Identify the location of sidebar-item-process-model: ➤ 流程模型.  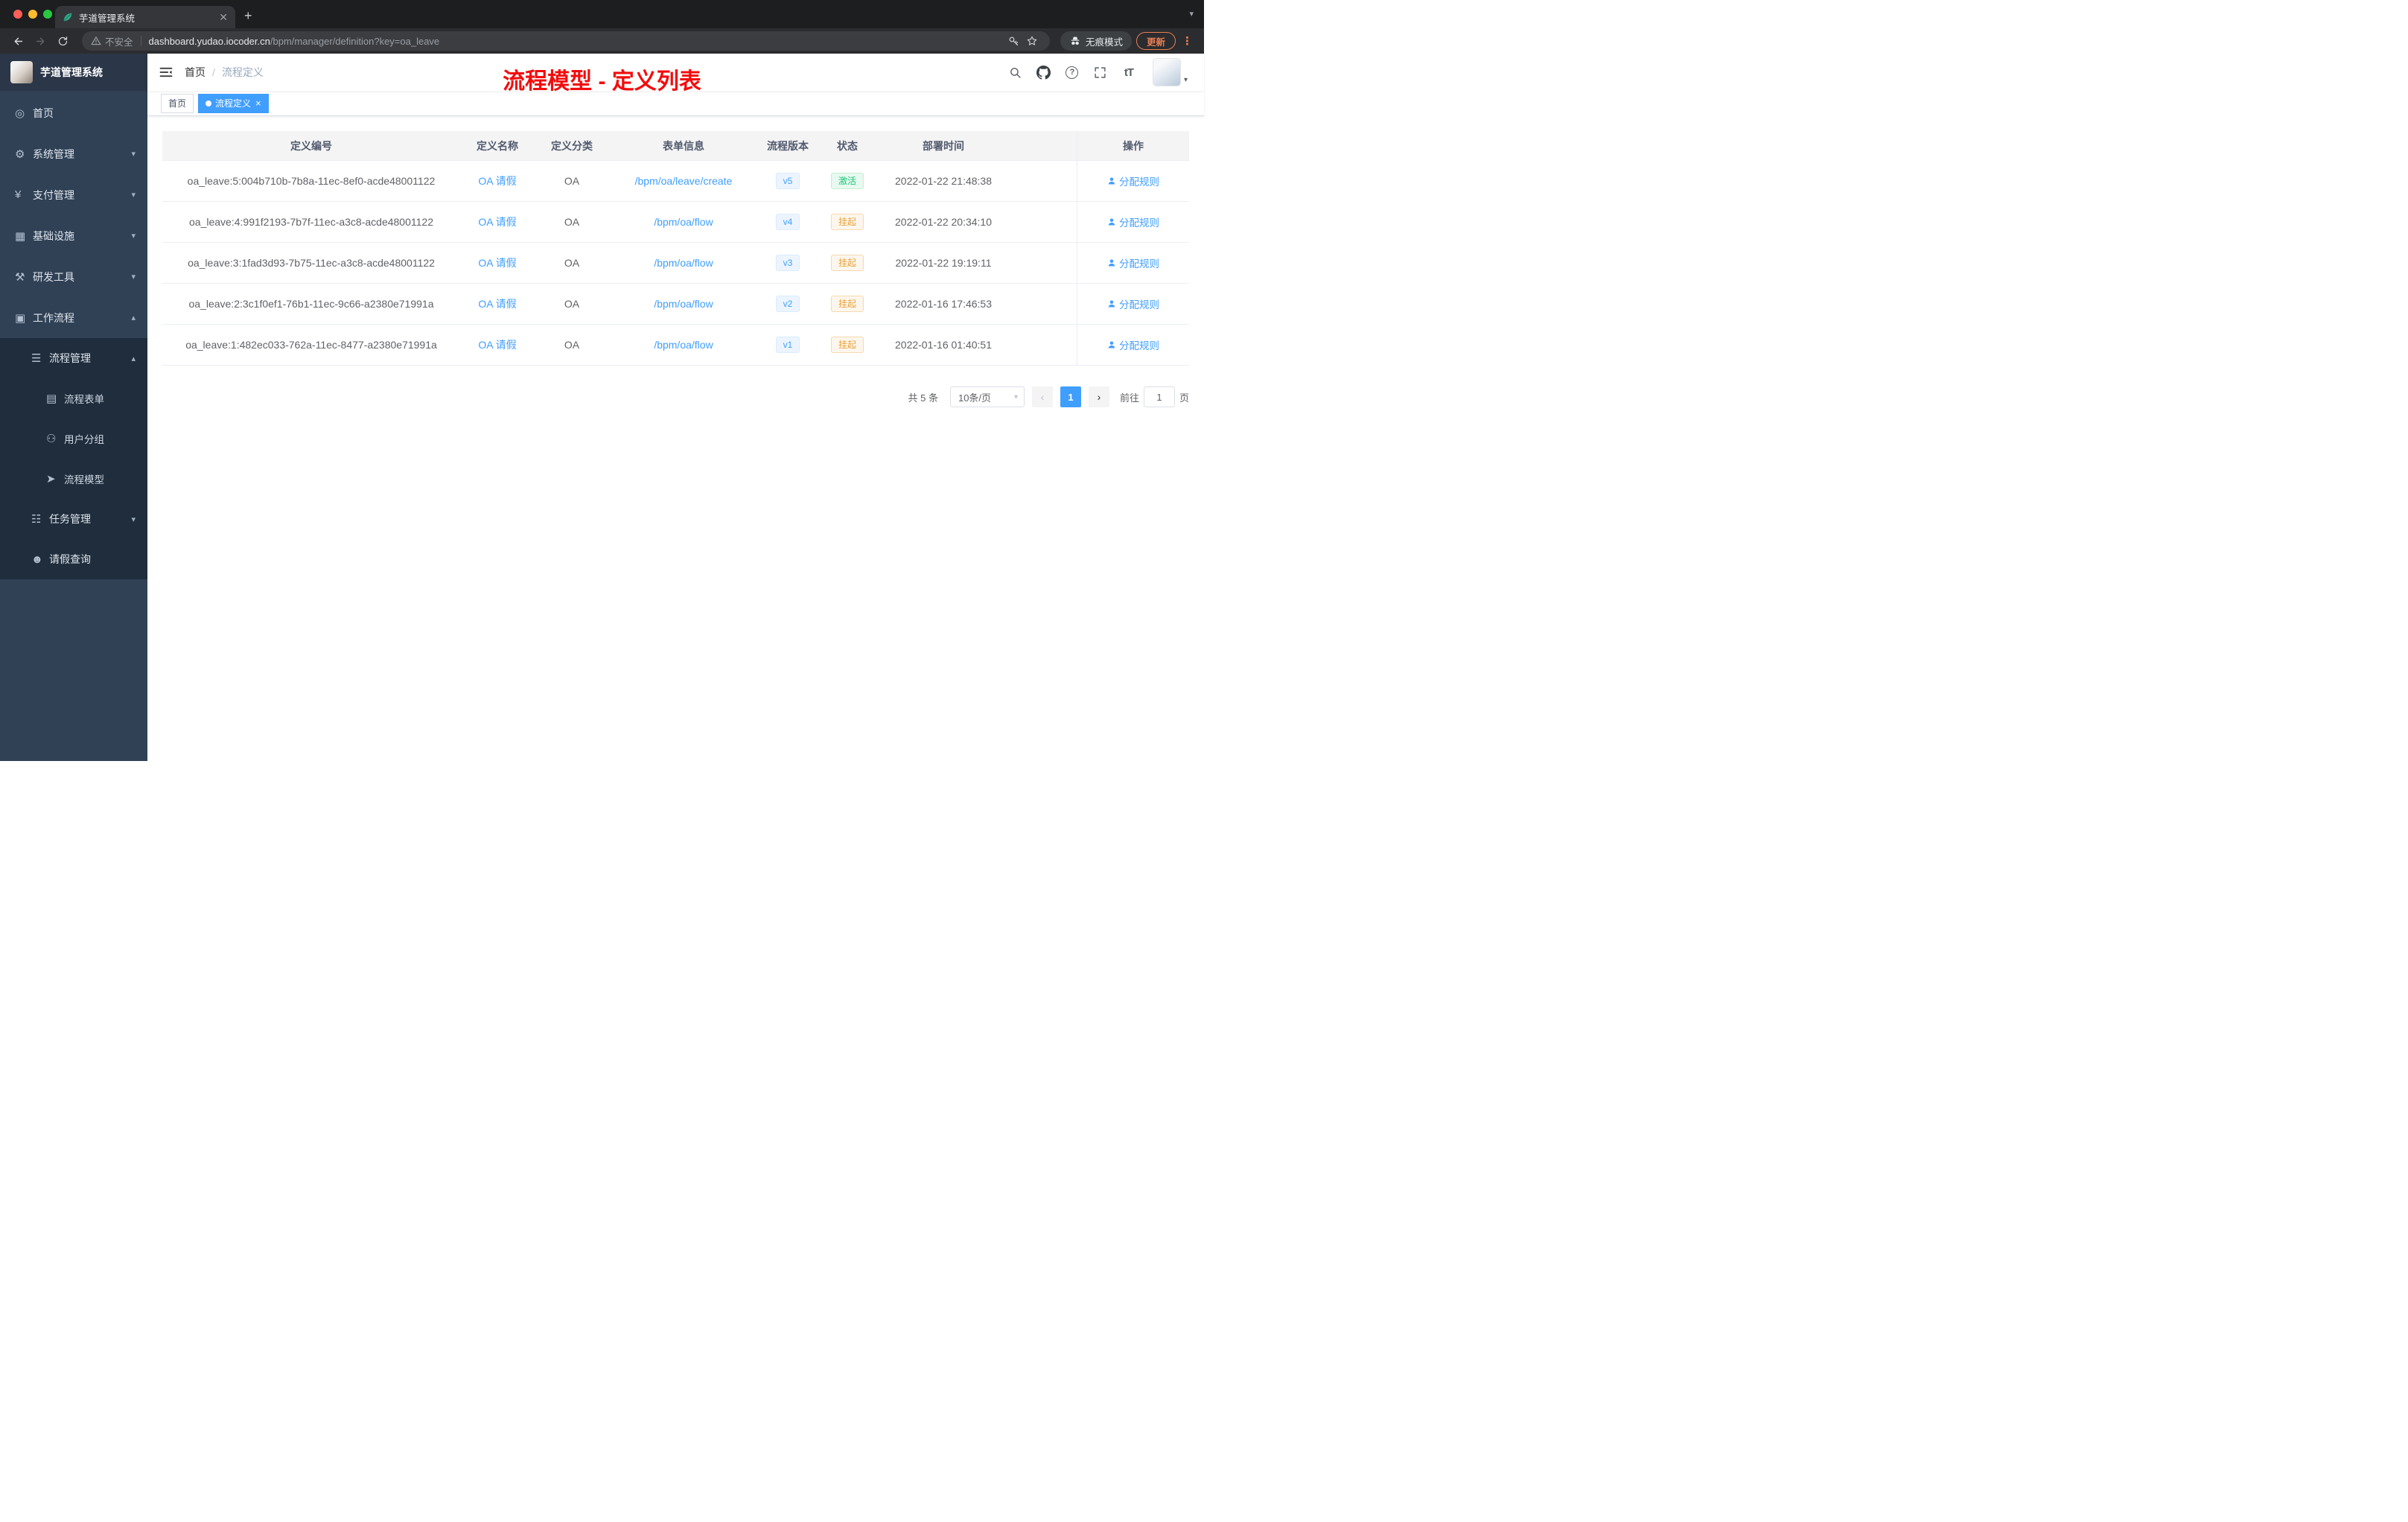
(73, 479).